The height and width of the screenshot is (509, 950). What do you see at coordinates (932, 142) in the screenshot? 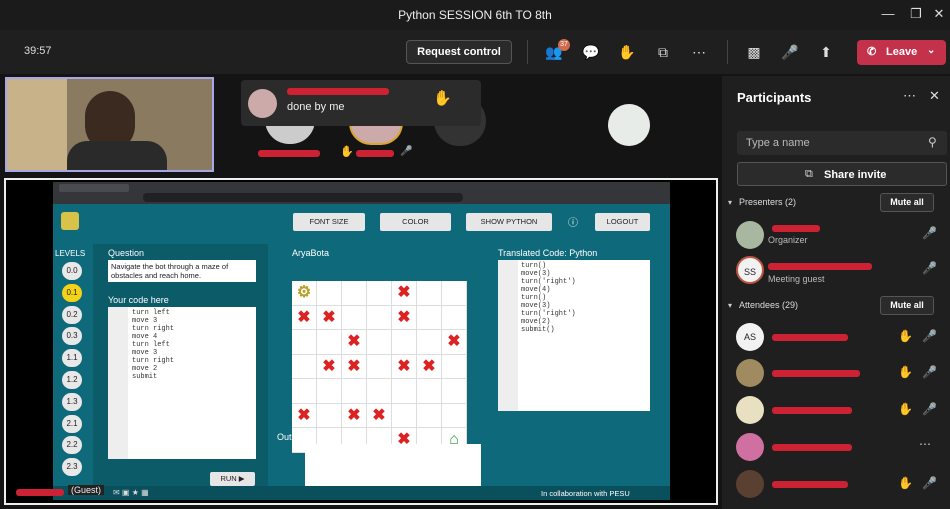
I see `search-icon: ⚲` at bounding box center [932, 142].